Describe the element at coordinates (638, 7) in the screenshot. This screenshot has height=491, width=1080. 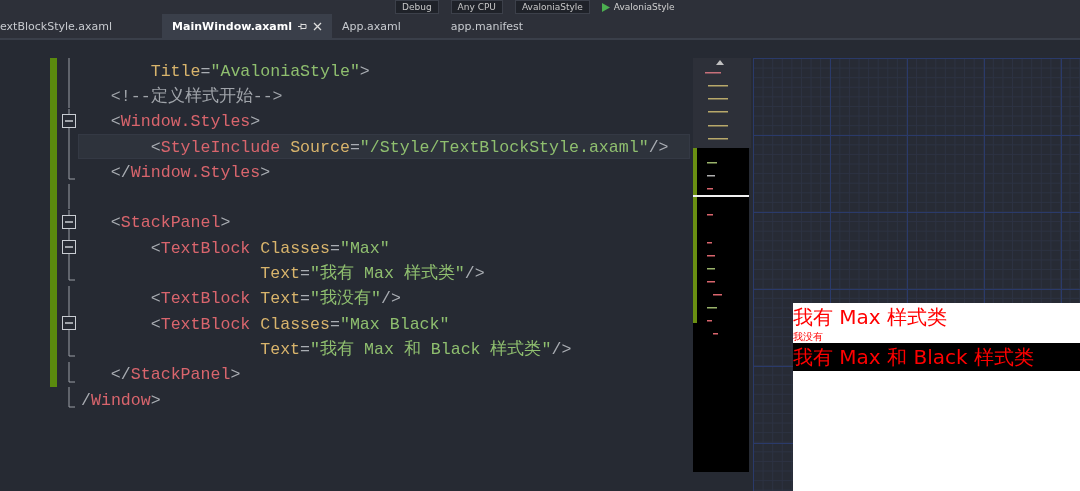
I see `run-button: AvaloniaStyle` at that location.